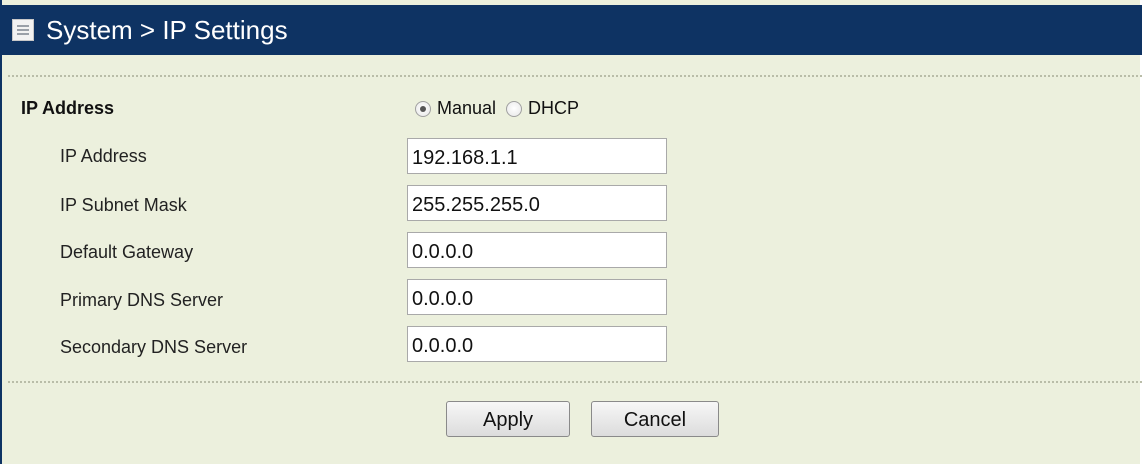 The width and height of the screenshot is (1144, 464). I want to click on primary-dns-input, so click(537, 297).